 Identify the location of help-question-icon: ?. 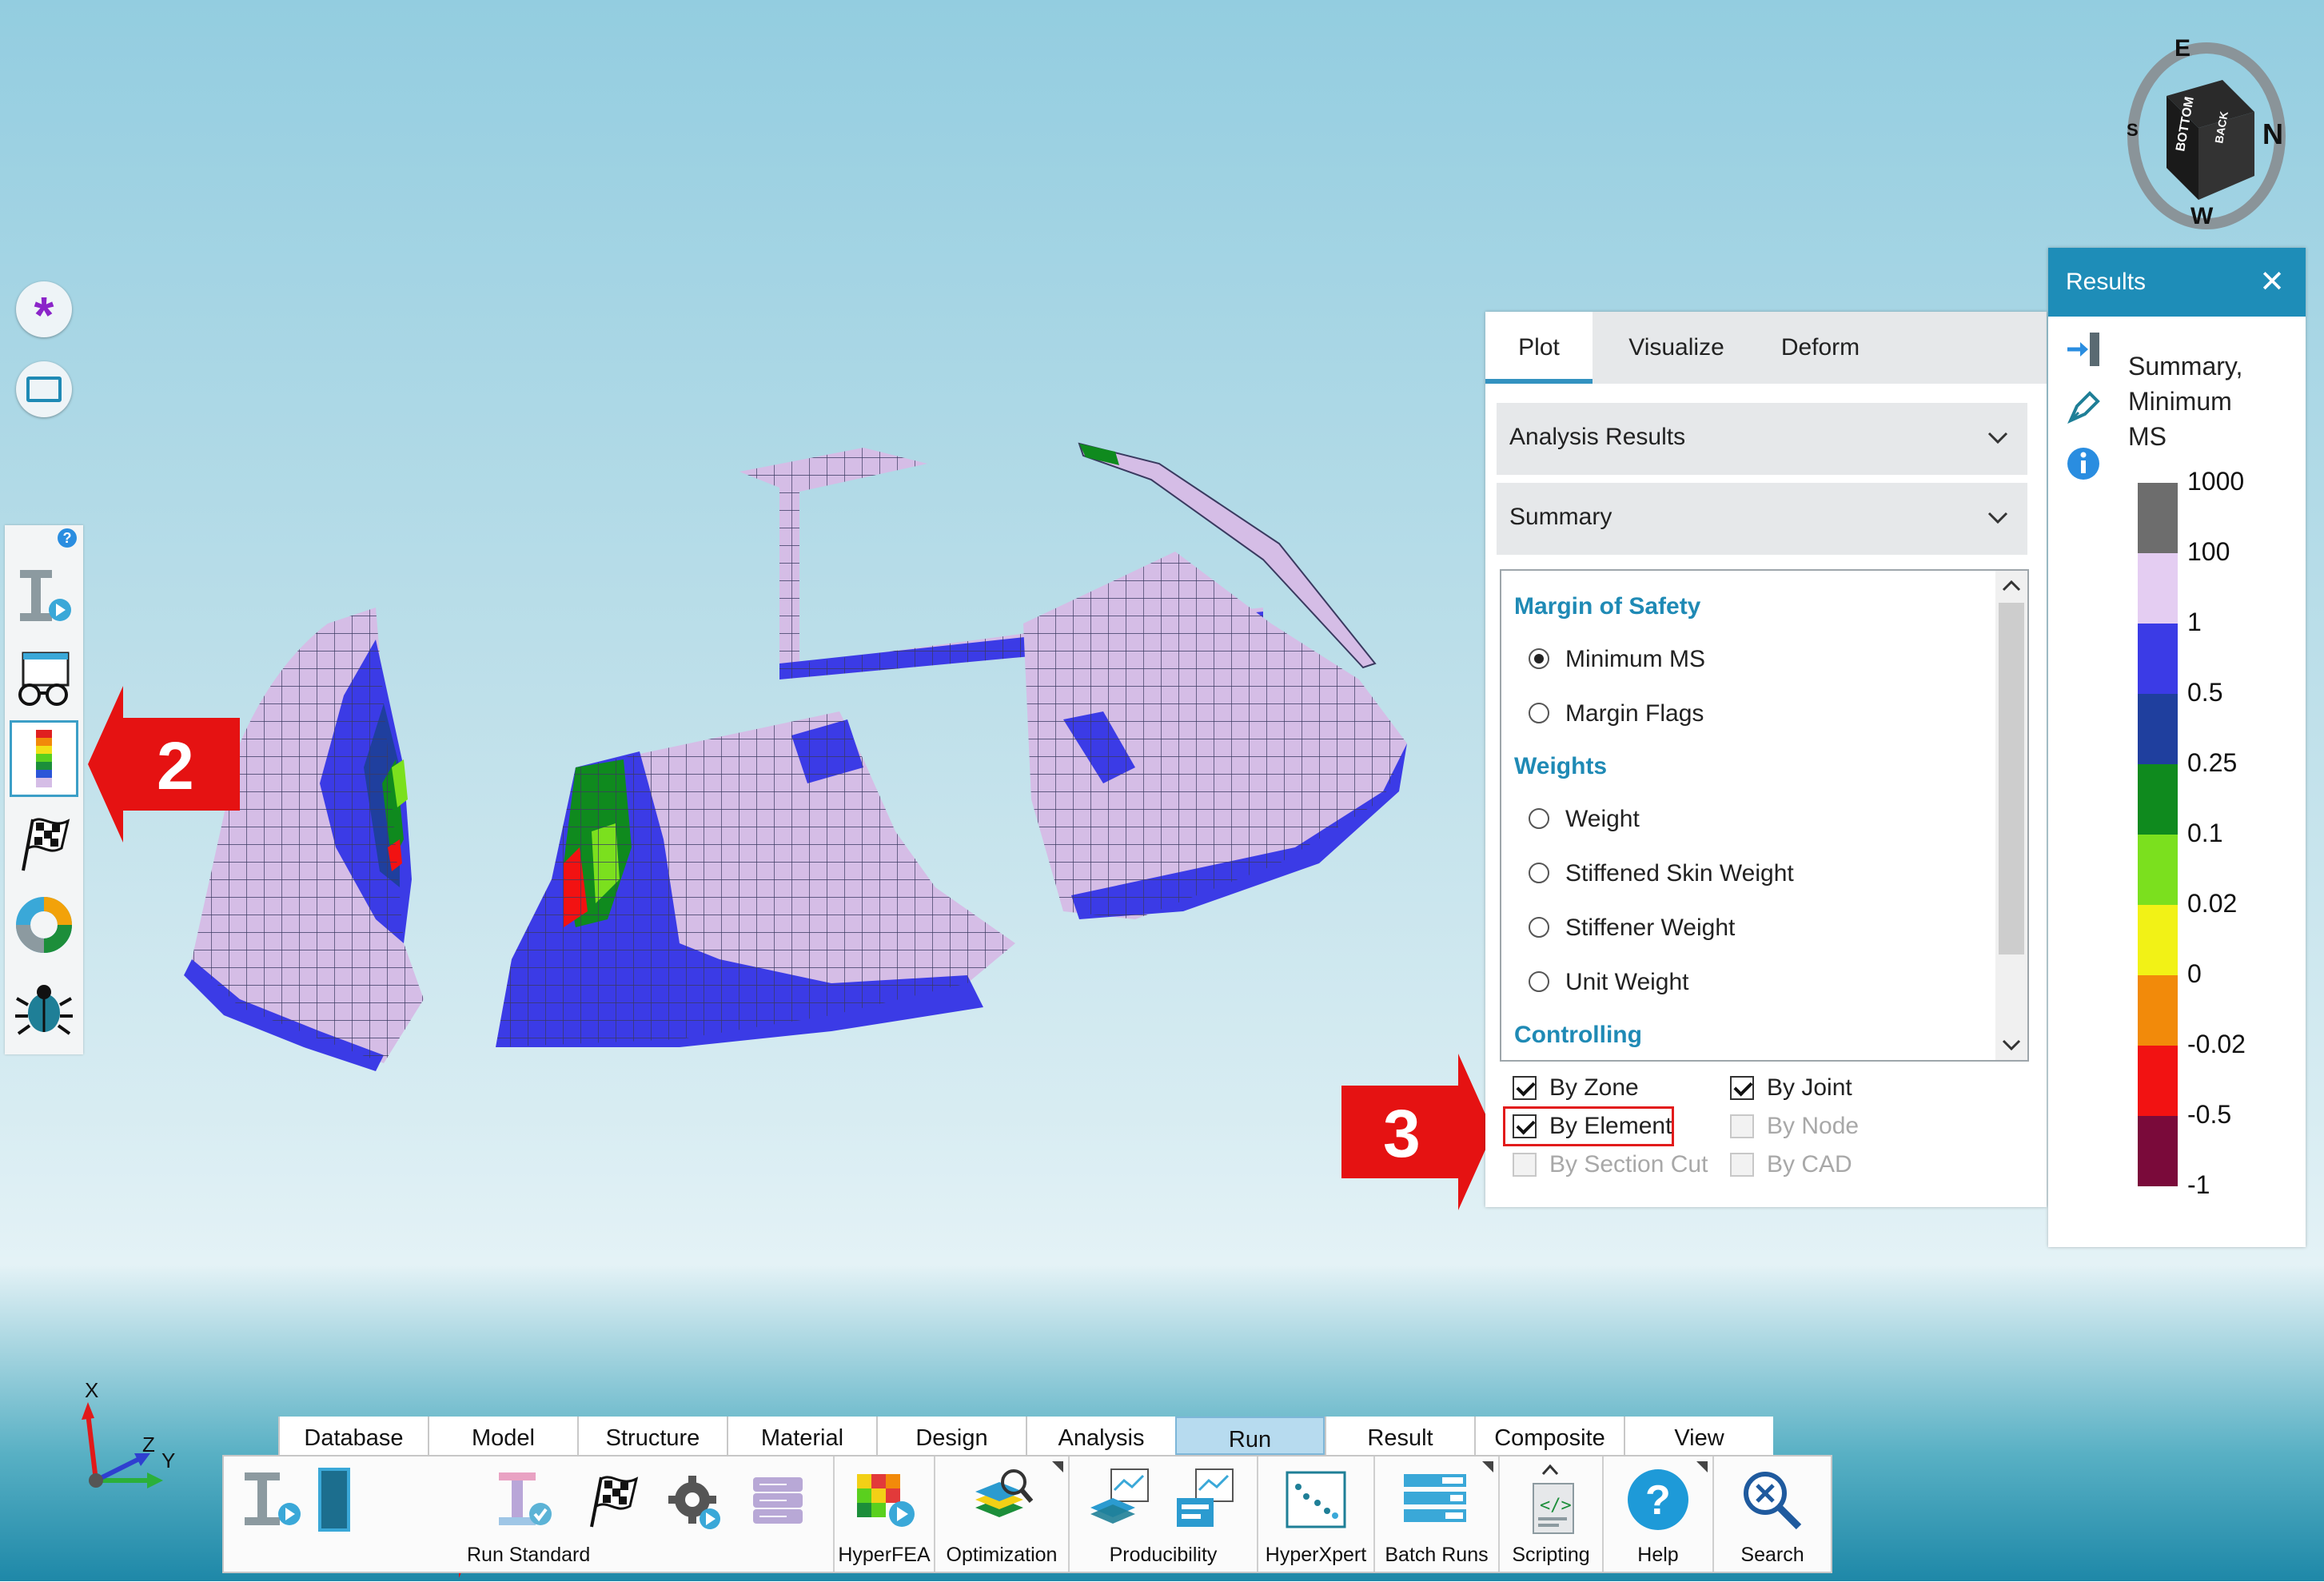
(1658, 1499).